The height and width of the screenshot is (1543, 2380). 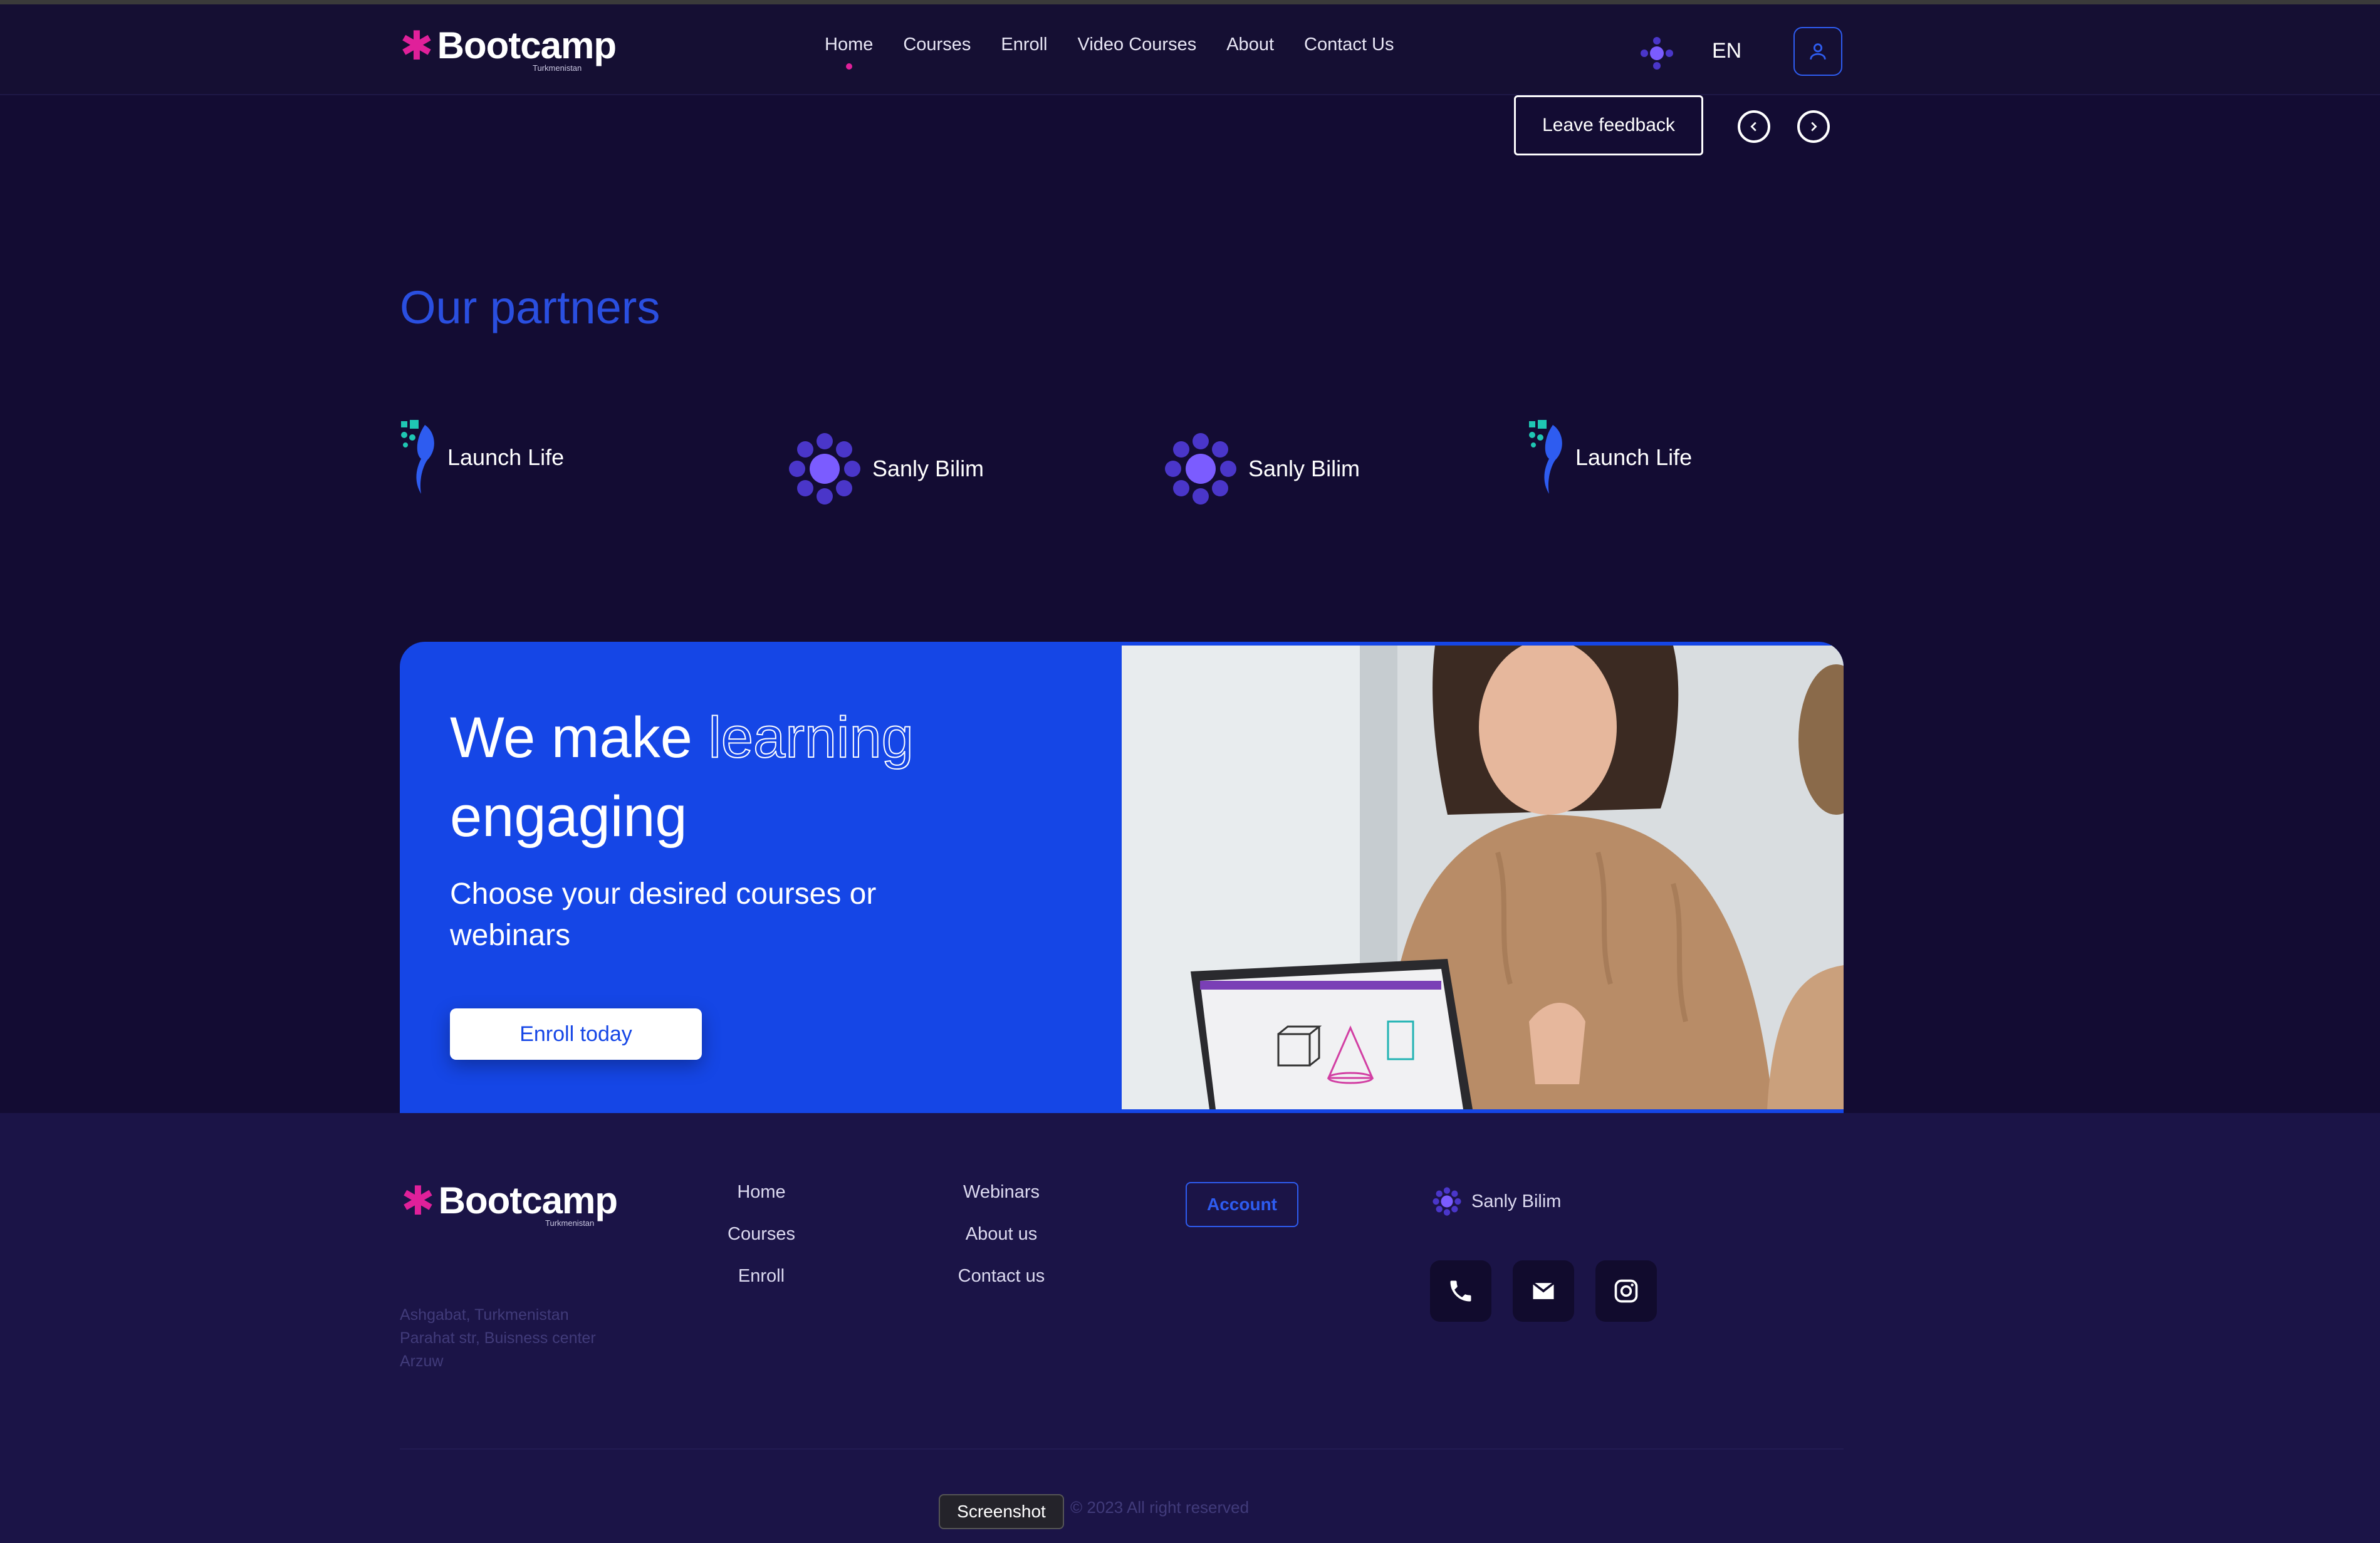 I want to click on footer-link-enroll: Enroll, so click(x=761, y=1276).